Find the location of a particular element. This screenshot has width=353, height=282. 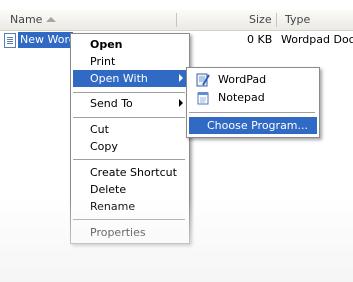

menu-item-wordpad-label: WordPad is located at coordinates (242, 79).